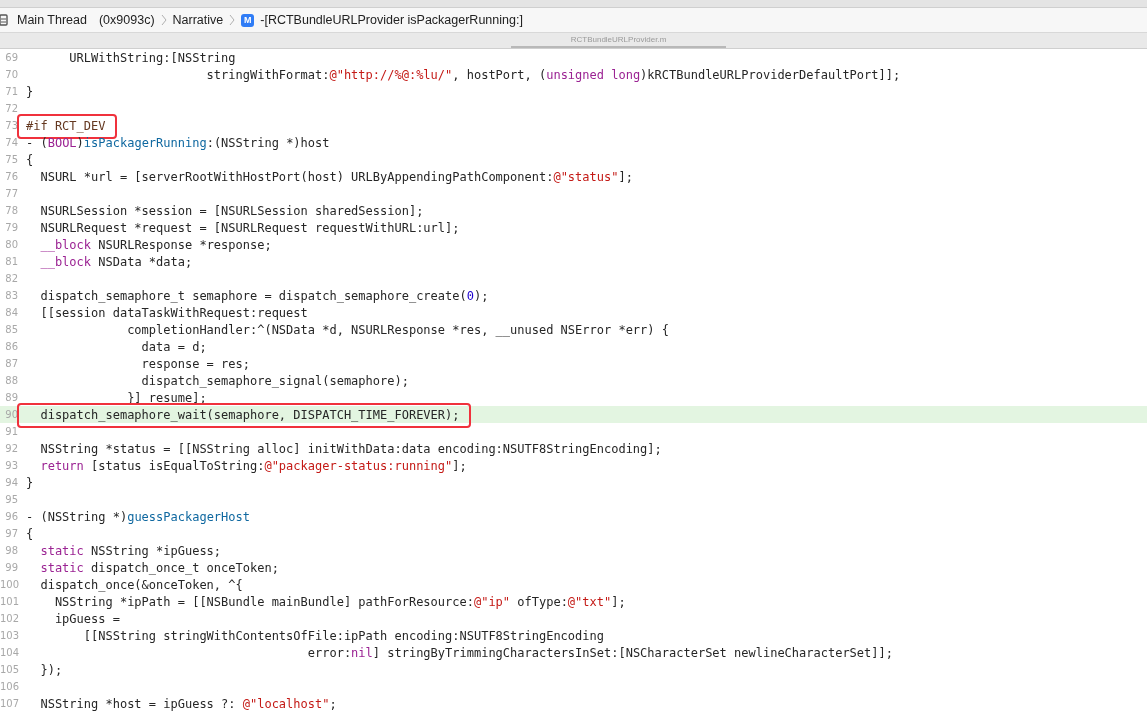  I want to click on code-line: return [status isEqualToString:@"packager-status:running"];, so click(253, 465).